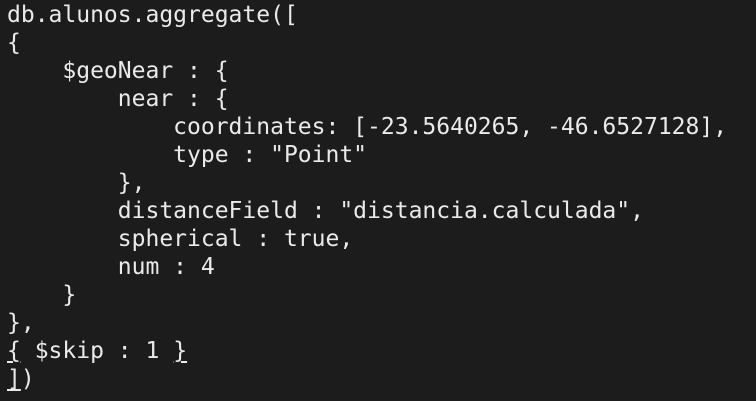  What do you see at coordinates (381, 71) in the screenshot?
I see `code-line-3: $geoNear : {` at bounding box center [381, 71].